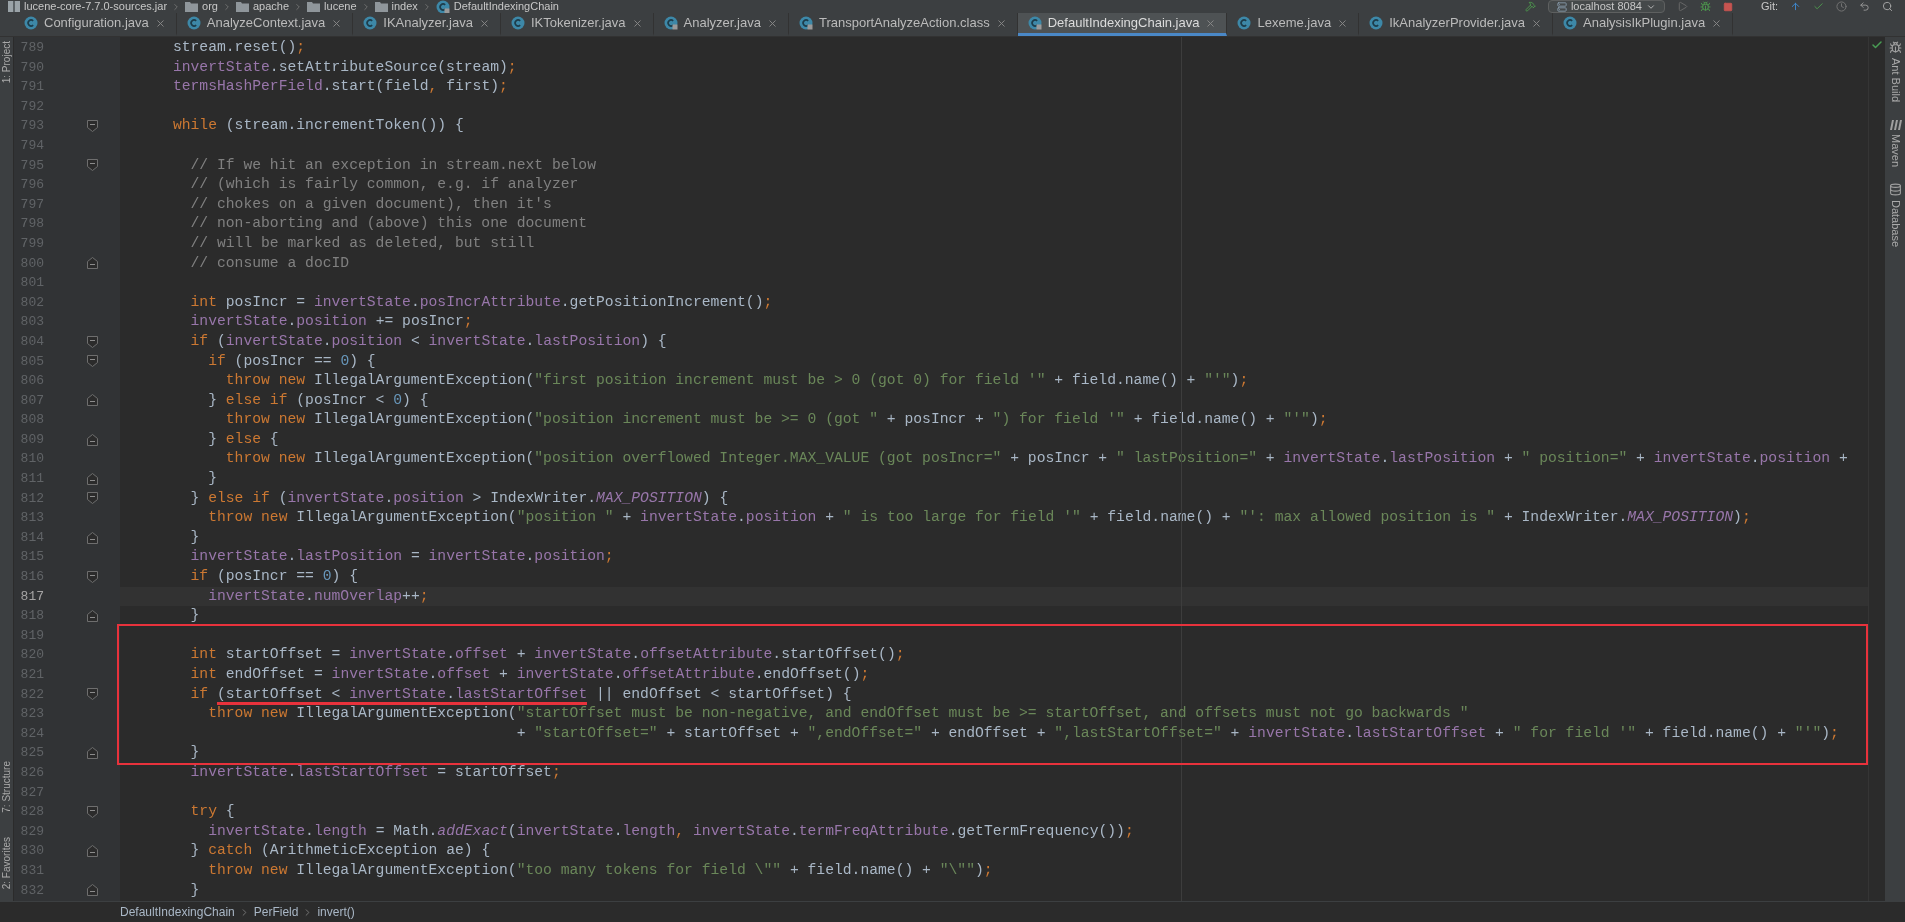 The height and width of the screenshot is (922, 1905). I want to click on breadcrumb-item: lucene, so click(340, 6).